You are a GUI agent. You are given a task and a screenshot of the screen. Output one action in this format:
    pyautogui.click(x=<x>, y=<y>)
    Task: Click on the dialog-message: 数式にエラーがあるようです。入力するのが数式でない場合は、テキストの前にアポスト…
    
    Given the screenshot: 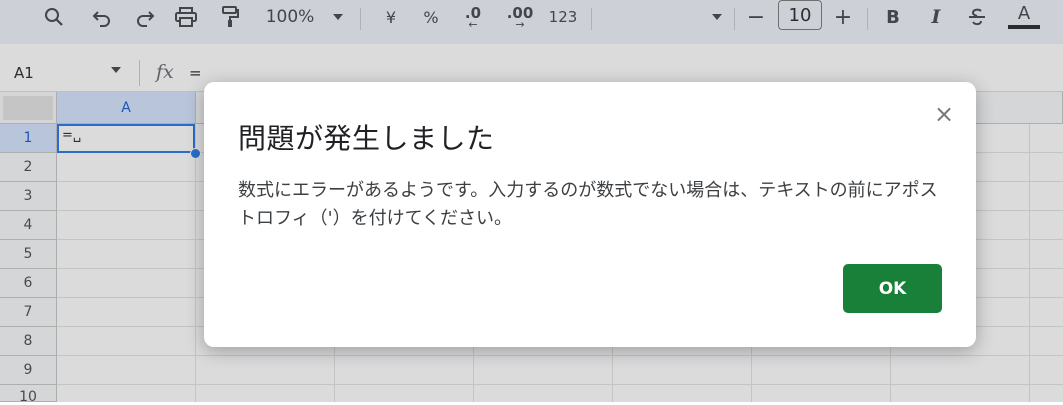 What is the action you would take?
    pyautogui.click(x=588, y=204)
    